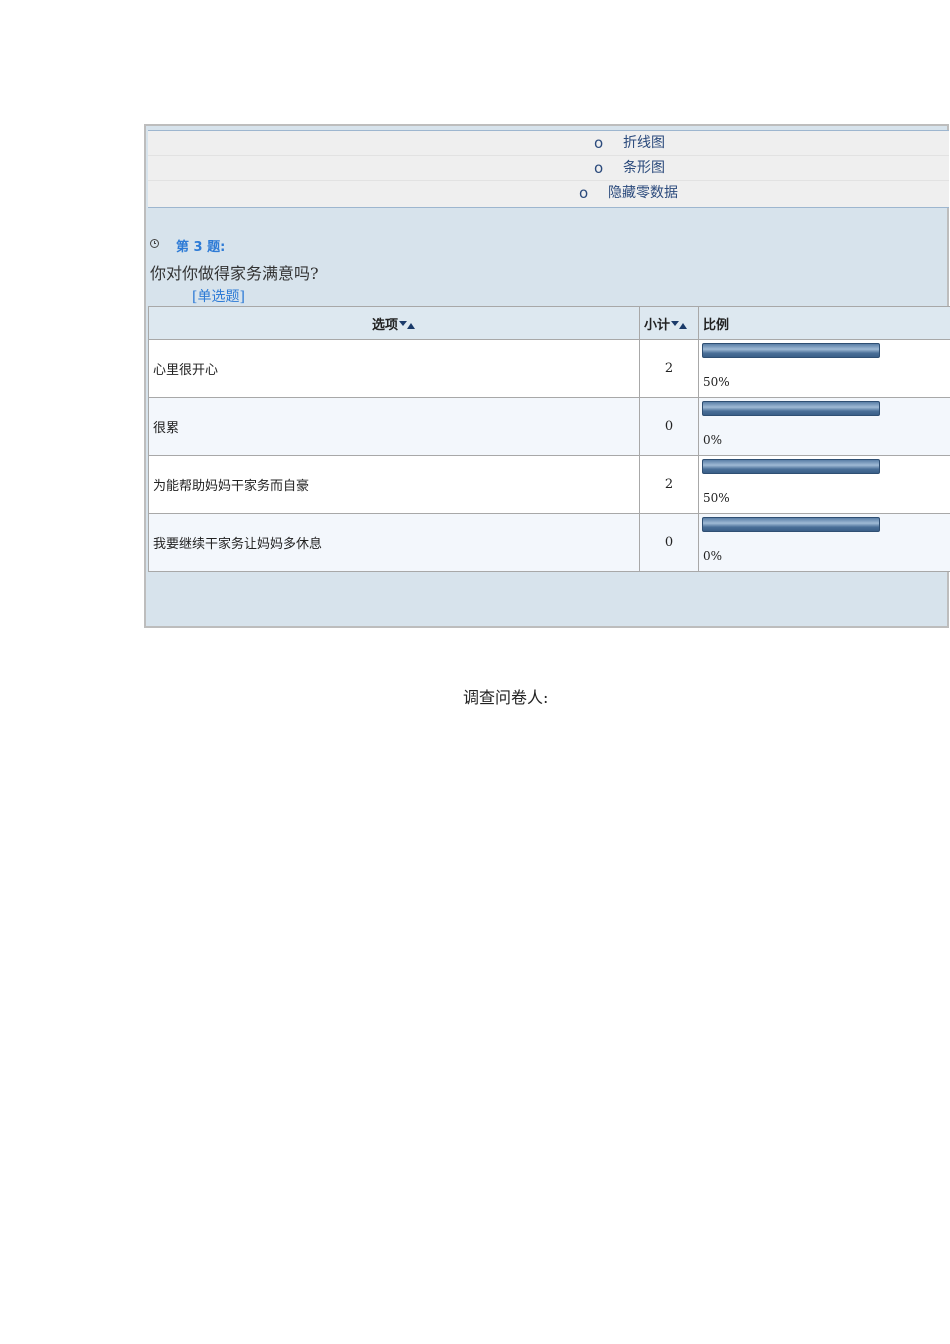 This screenshot has width=950, height=1344. Describe the element at coordinates (384, 325) in the screenshot. I see `option-header-label: 选项` at that location.